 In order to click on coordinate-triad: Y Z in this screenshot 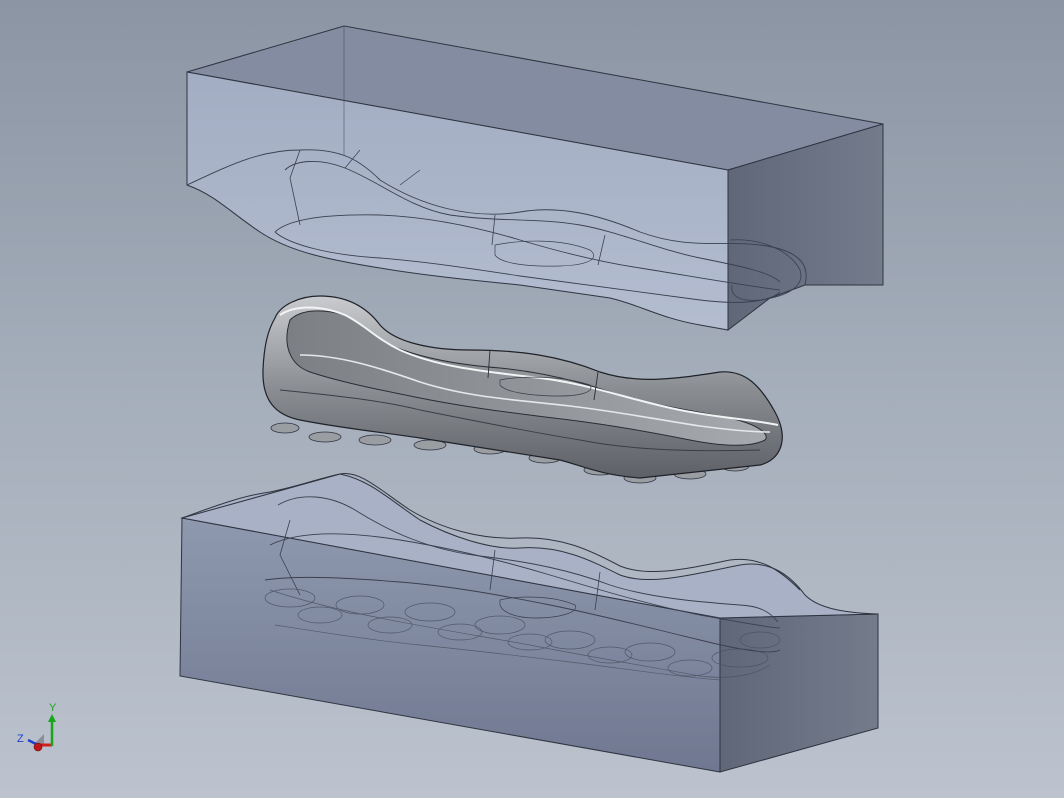, I will do `click(39, 730)`.